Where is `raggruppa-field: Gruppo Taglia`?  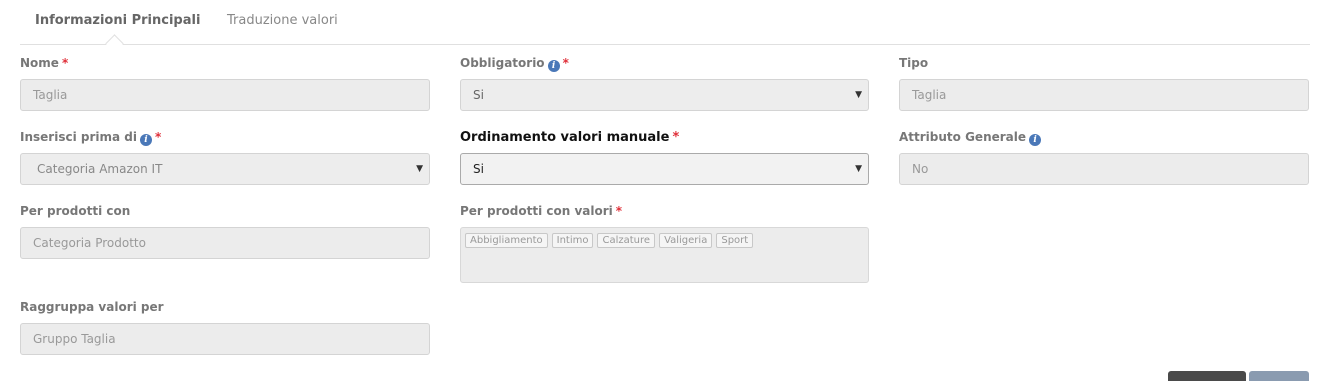
raggruppa-field: Gruppo Taglia is located at coordinates (225, 339).